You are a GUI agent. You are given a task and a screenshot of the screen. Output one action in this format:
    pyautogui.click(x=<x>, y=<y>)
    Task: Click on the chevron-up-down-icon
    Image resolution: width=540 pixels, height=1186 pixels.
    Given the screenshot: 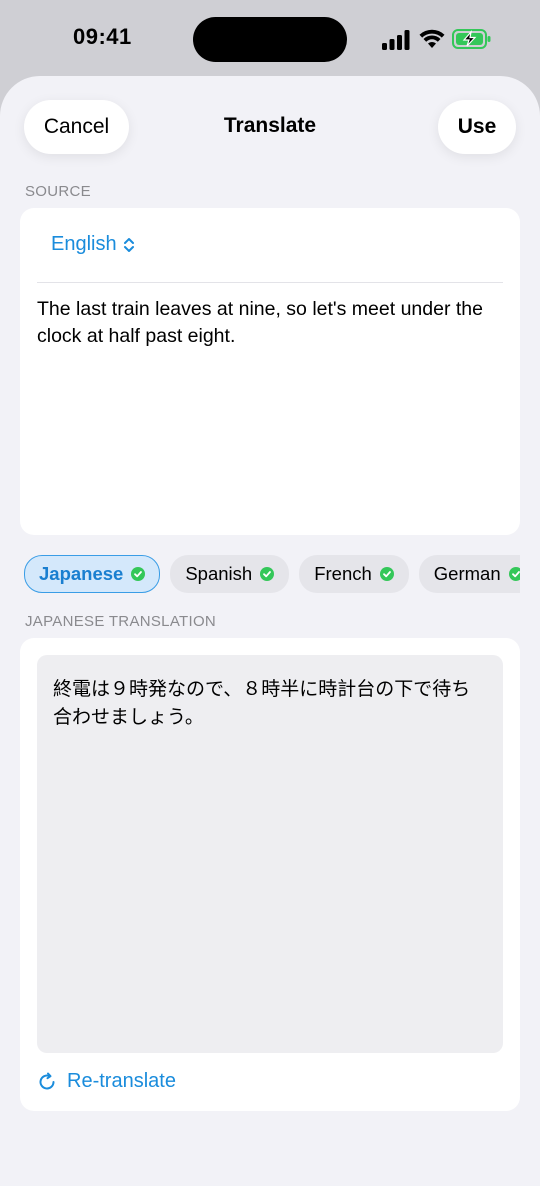 What is the action you would take?
    pyautogui.click(x=128, y=244)
    